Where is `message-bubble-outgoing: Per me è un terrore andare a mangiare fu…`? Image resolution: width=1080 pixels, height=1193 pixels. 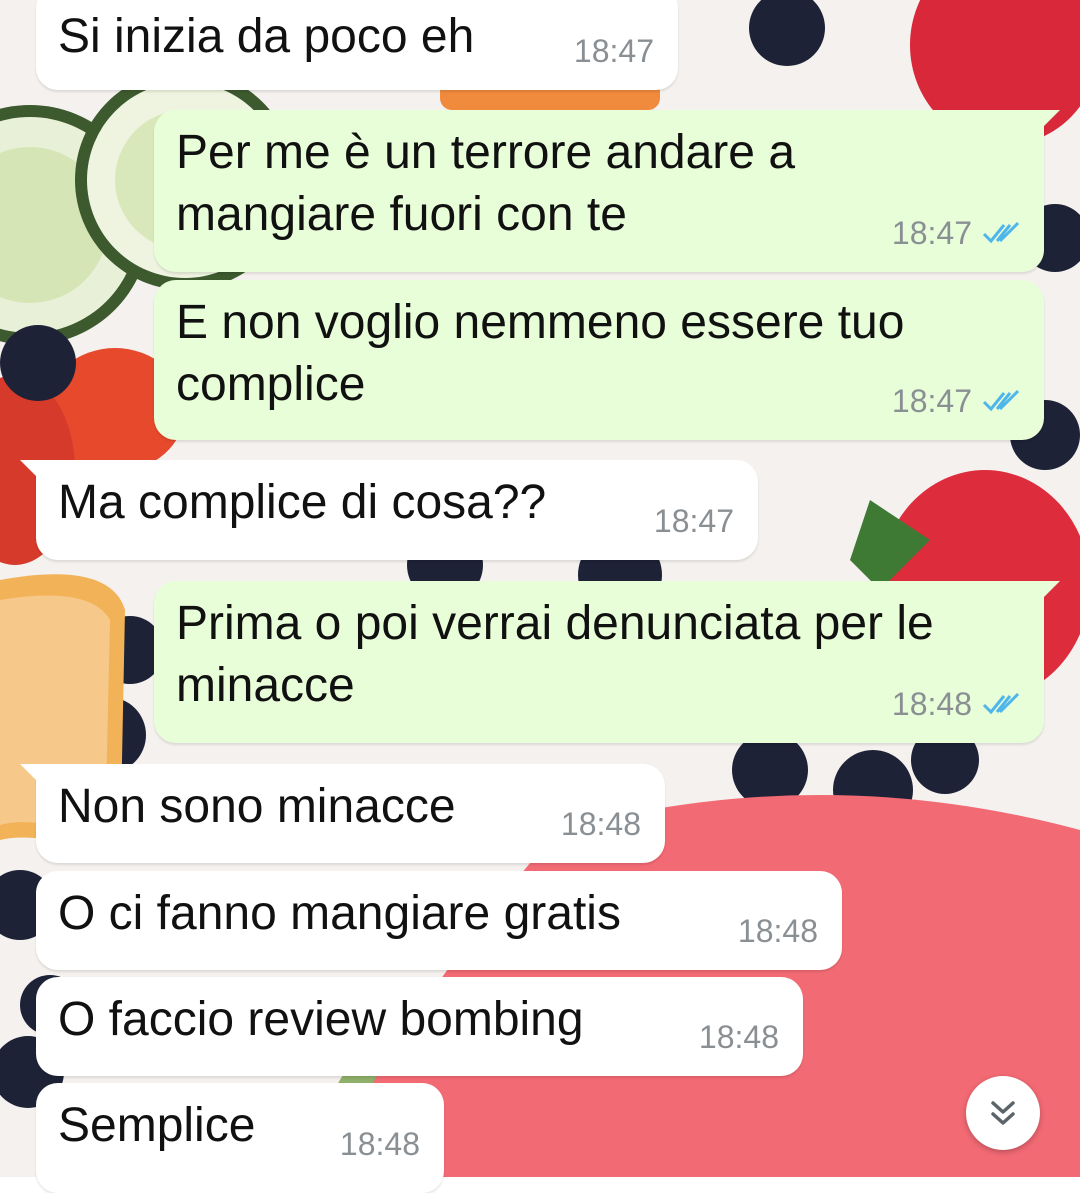 message-bubble-outgoing: Per me è un terrore andare a mangiare fu… is located at coordinates (607, 191).